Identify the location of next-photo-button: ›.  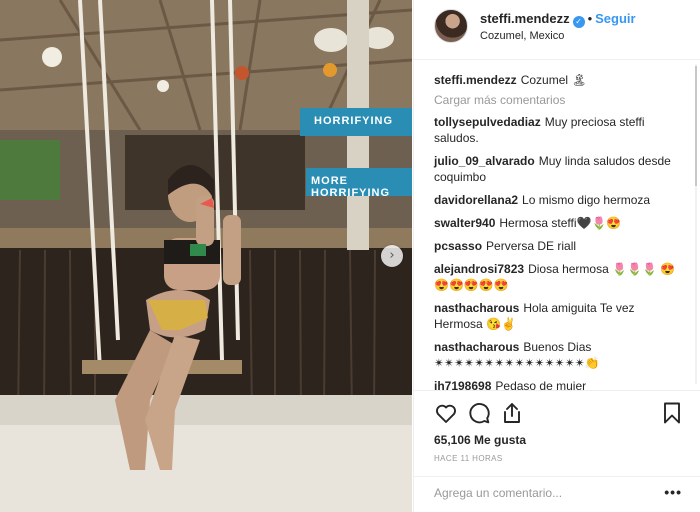
(392, 256).